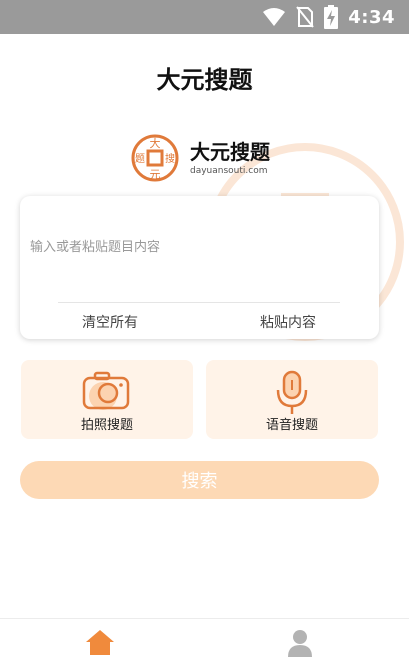 Image resolution: width=409 pixels, height=661 pixels. Describe the element at coordinates (155, 174) in the screenshot. I see `logo-char-bottom: 元` at that location.